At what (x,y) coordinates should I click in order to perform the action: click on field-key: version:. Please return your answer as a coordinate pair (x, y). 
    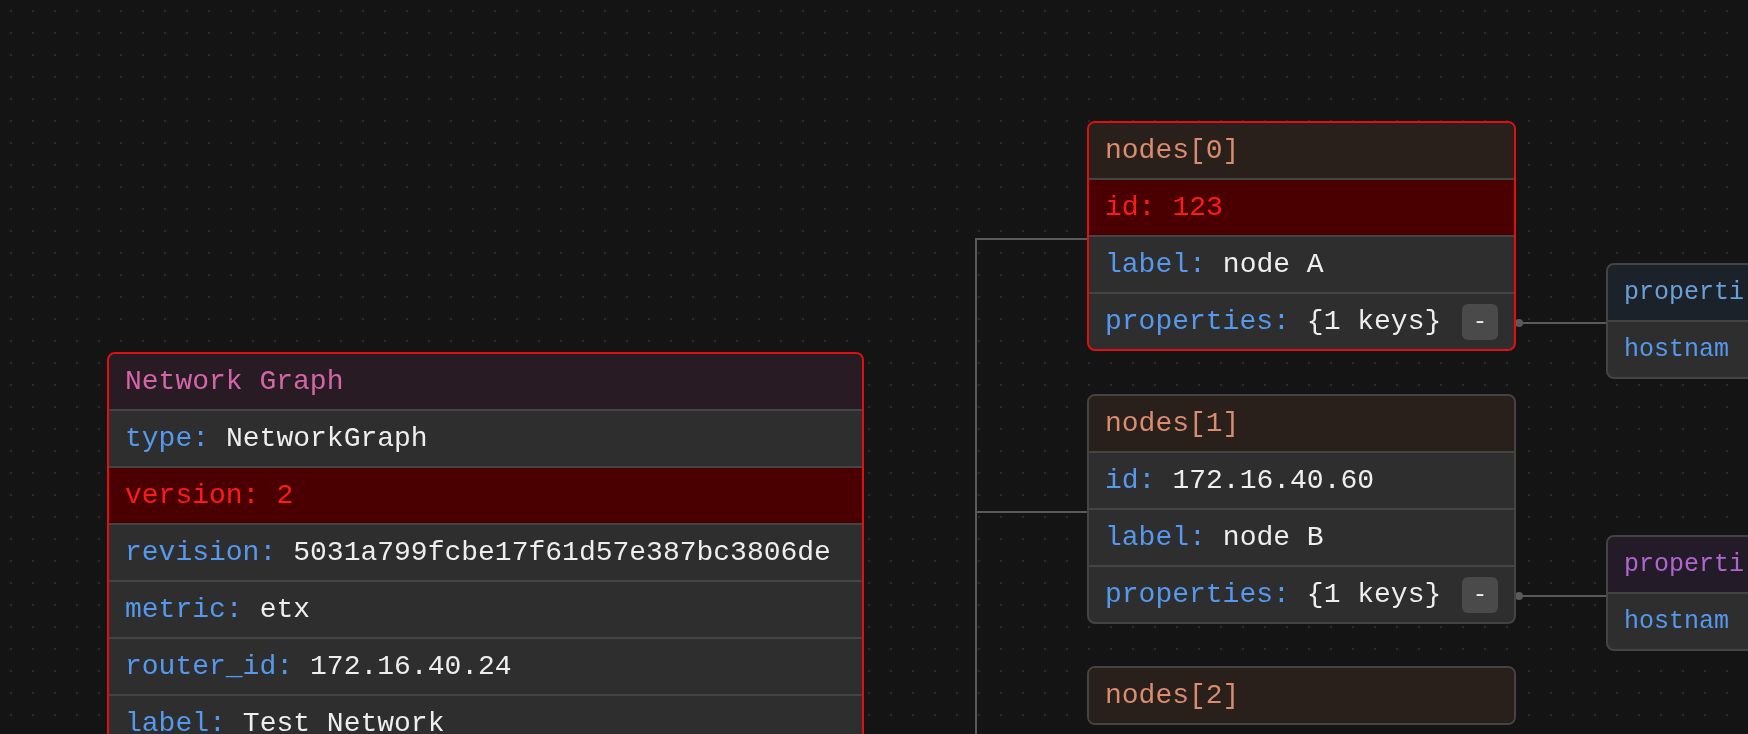
    Looking at the image, I should click on (192, 495).